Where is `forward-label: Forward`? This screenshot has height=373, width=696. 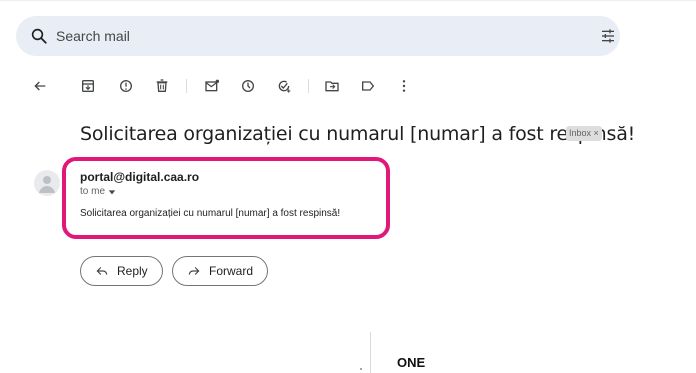 forward-label: Forward is located at coordinates (231, 271).